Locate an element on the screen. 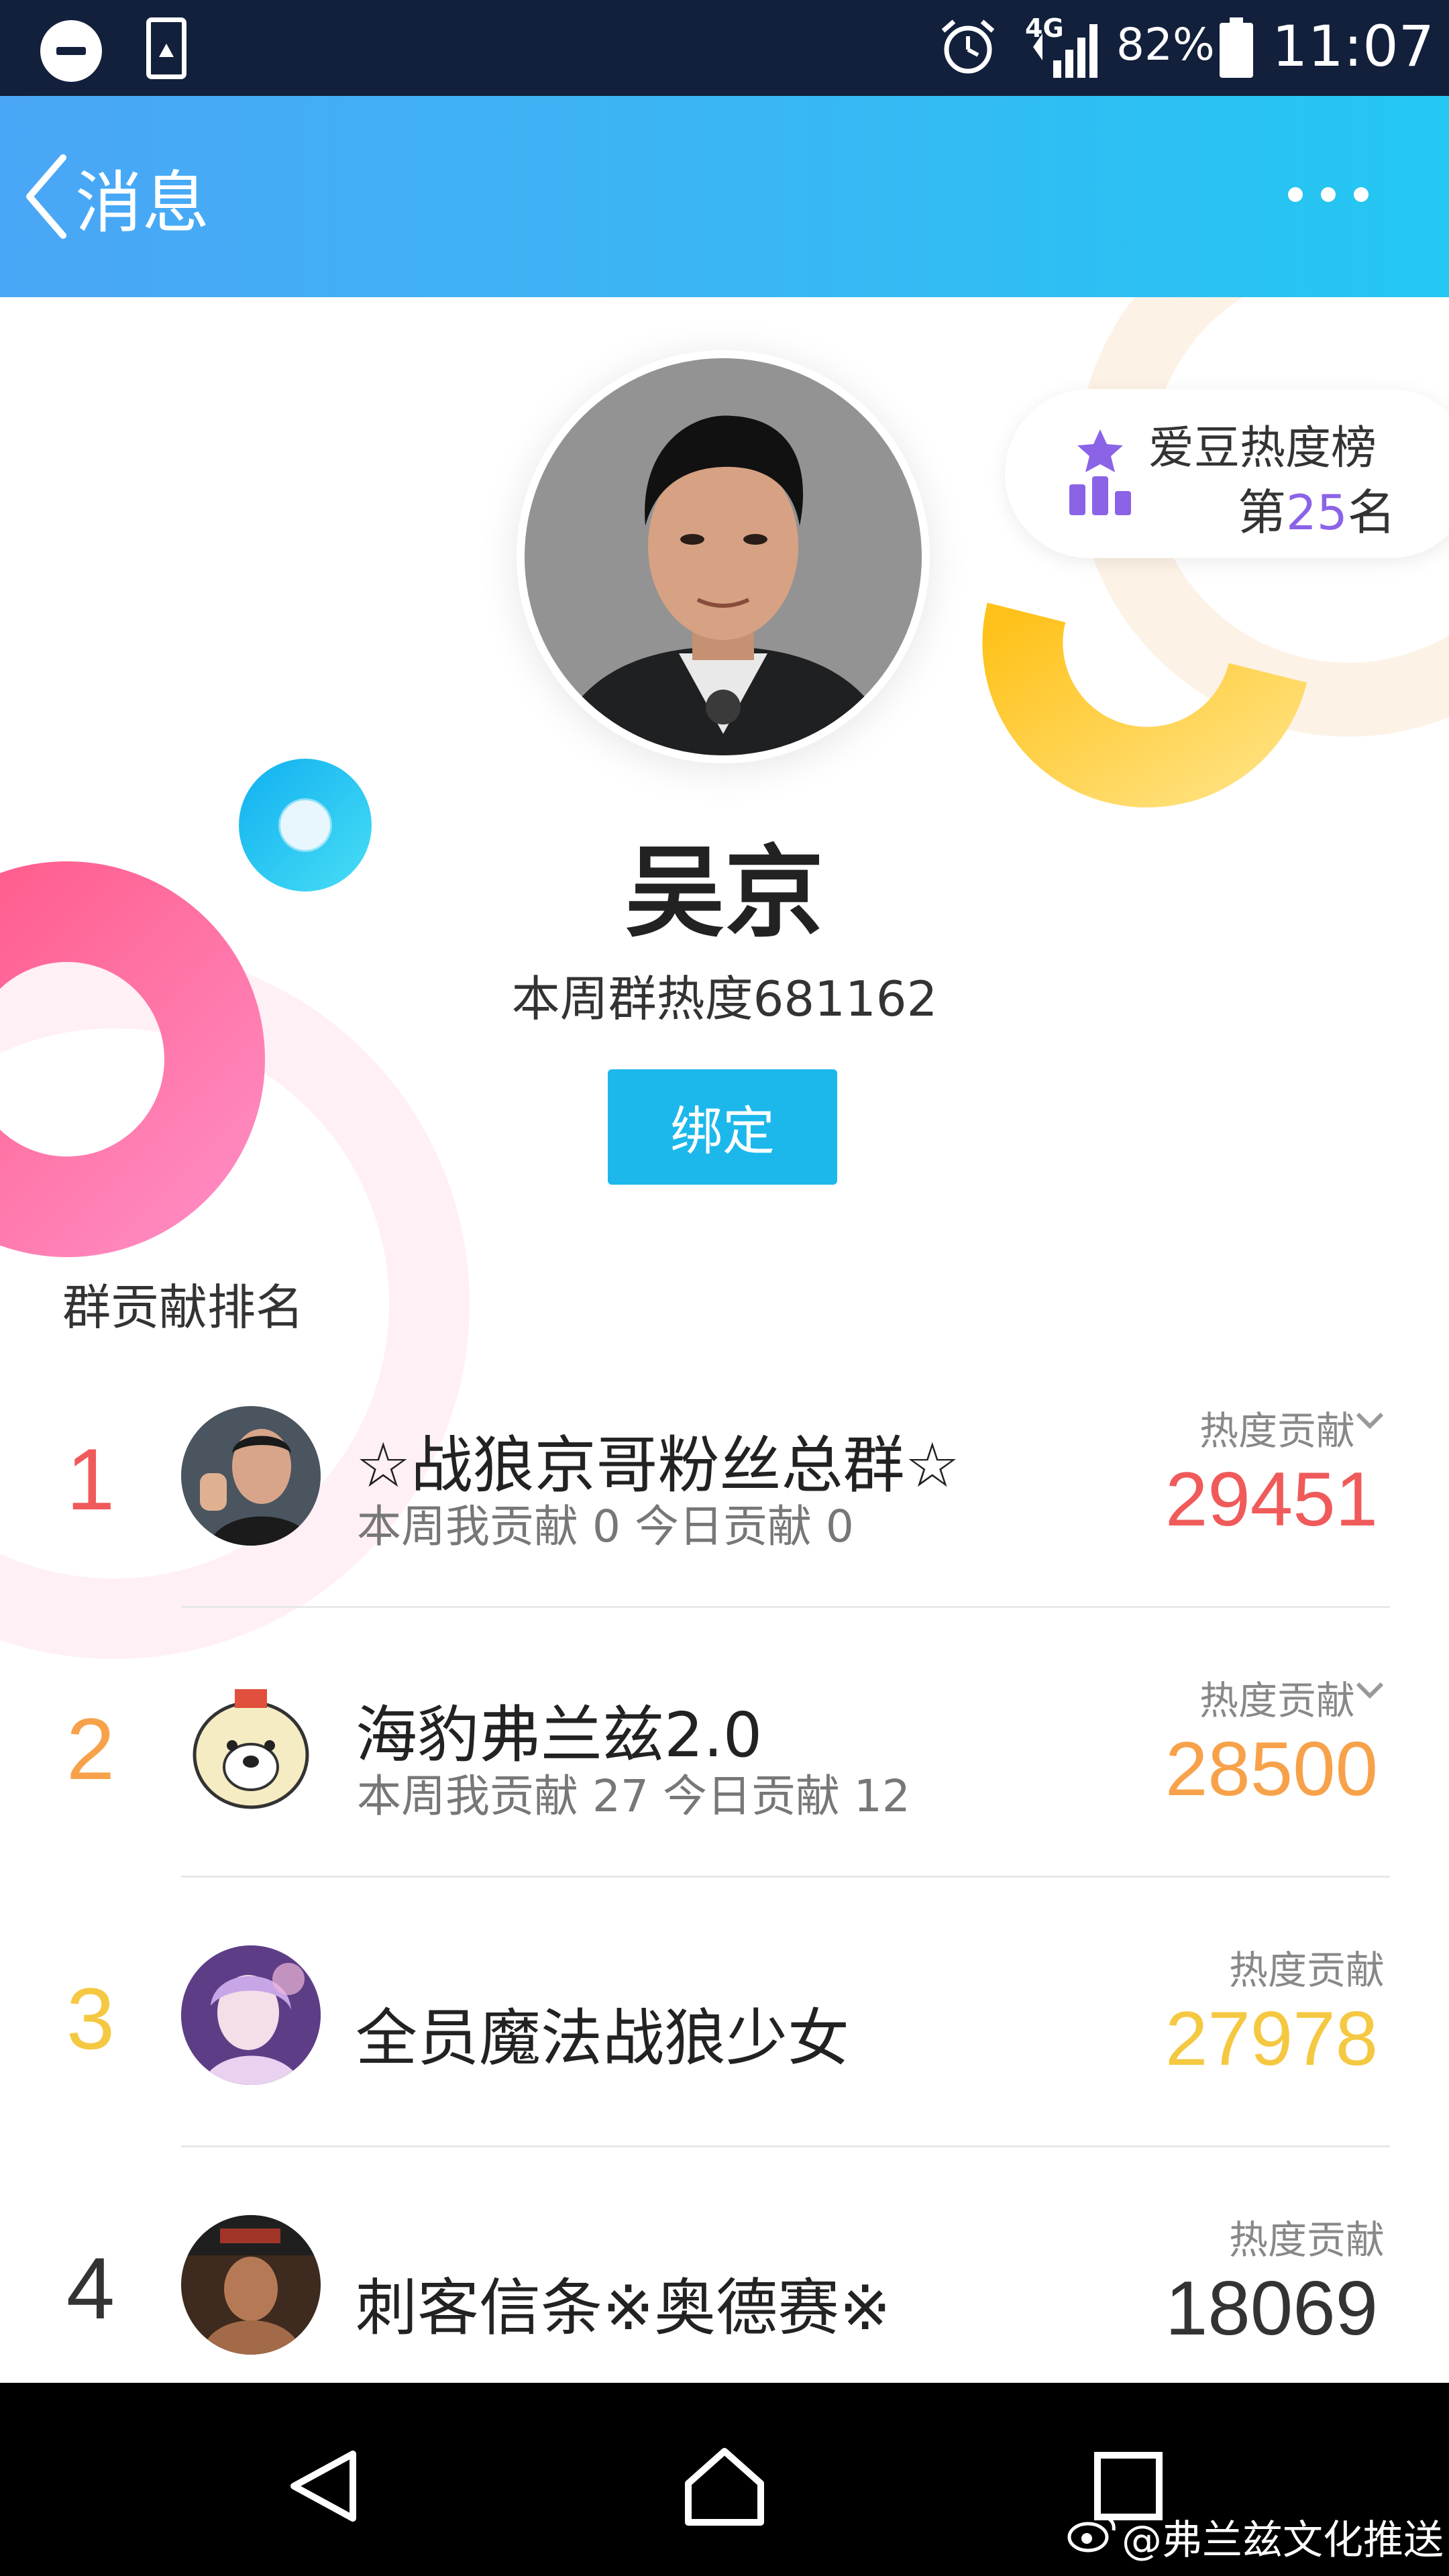 Image resolution: width=1449 pixels, height=2576 pixels. rank-number: 2 is located at coordinates (90, 1749).